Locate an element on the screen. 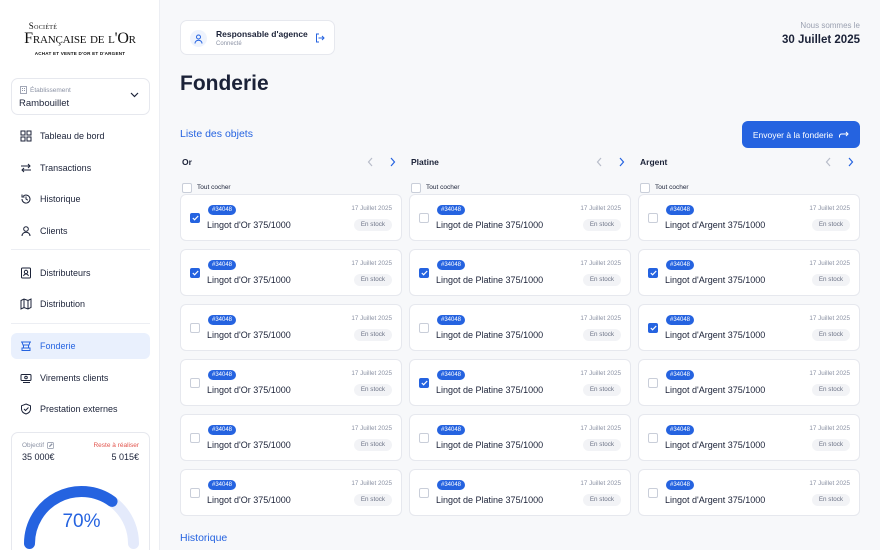  distributor-icon is located at coordinates (26, 273).